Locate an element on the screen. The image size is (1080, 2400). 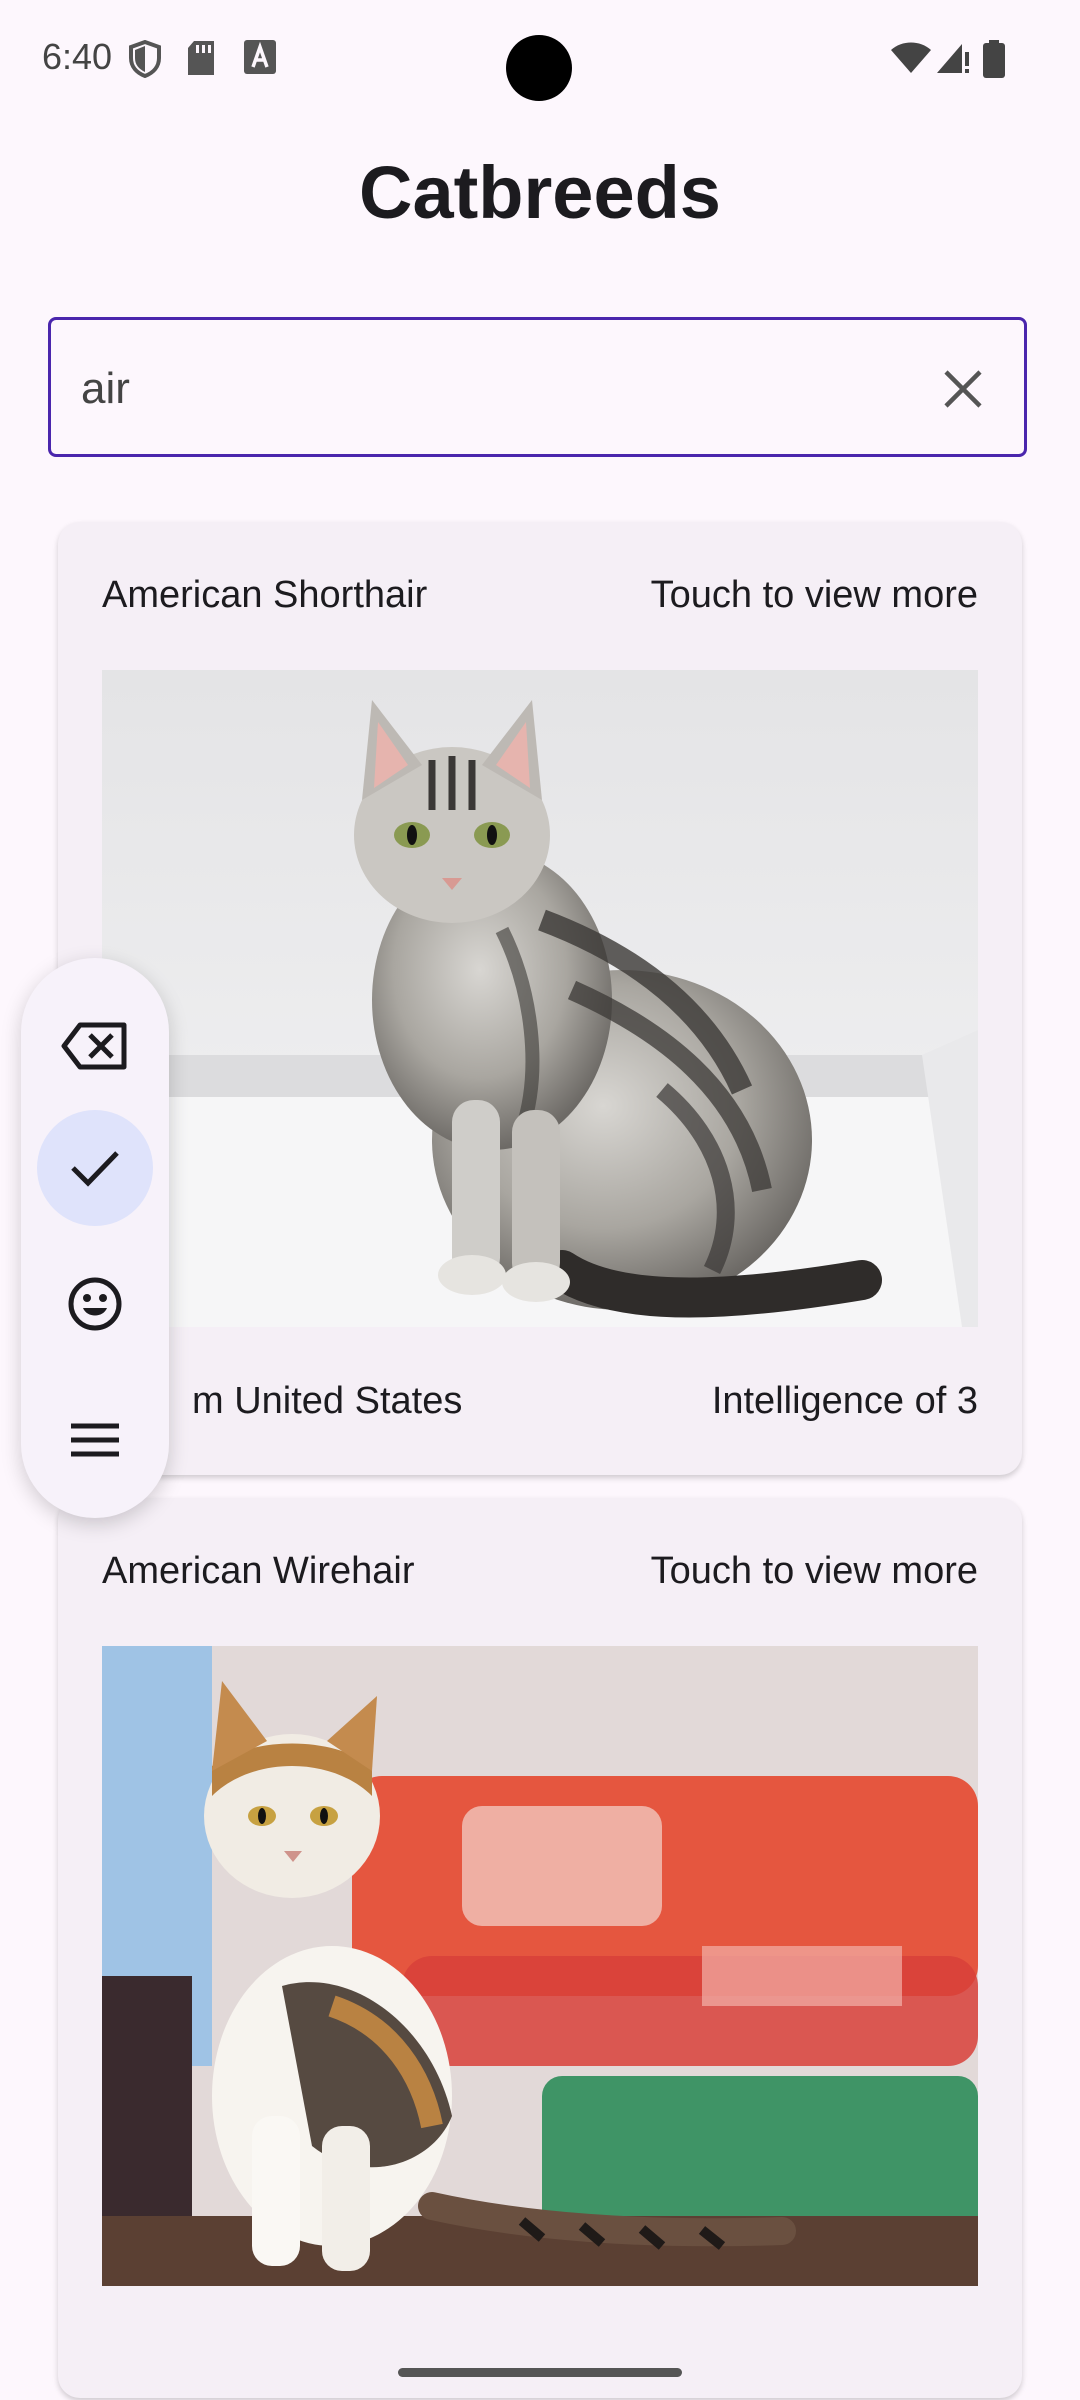
wifi-icon is located at coordinates (911, 57).